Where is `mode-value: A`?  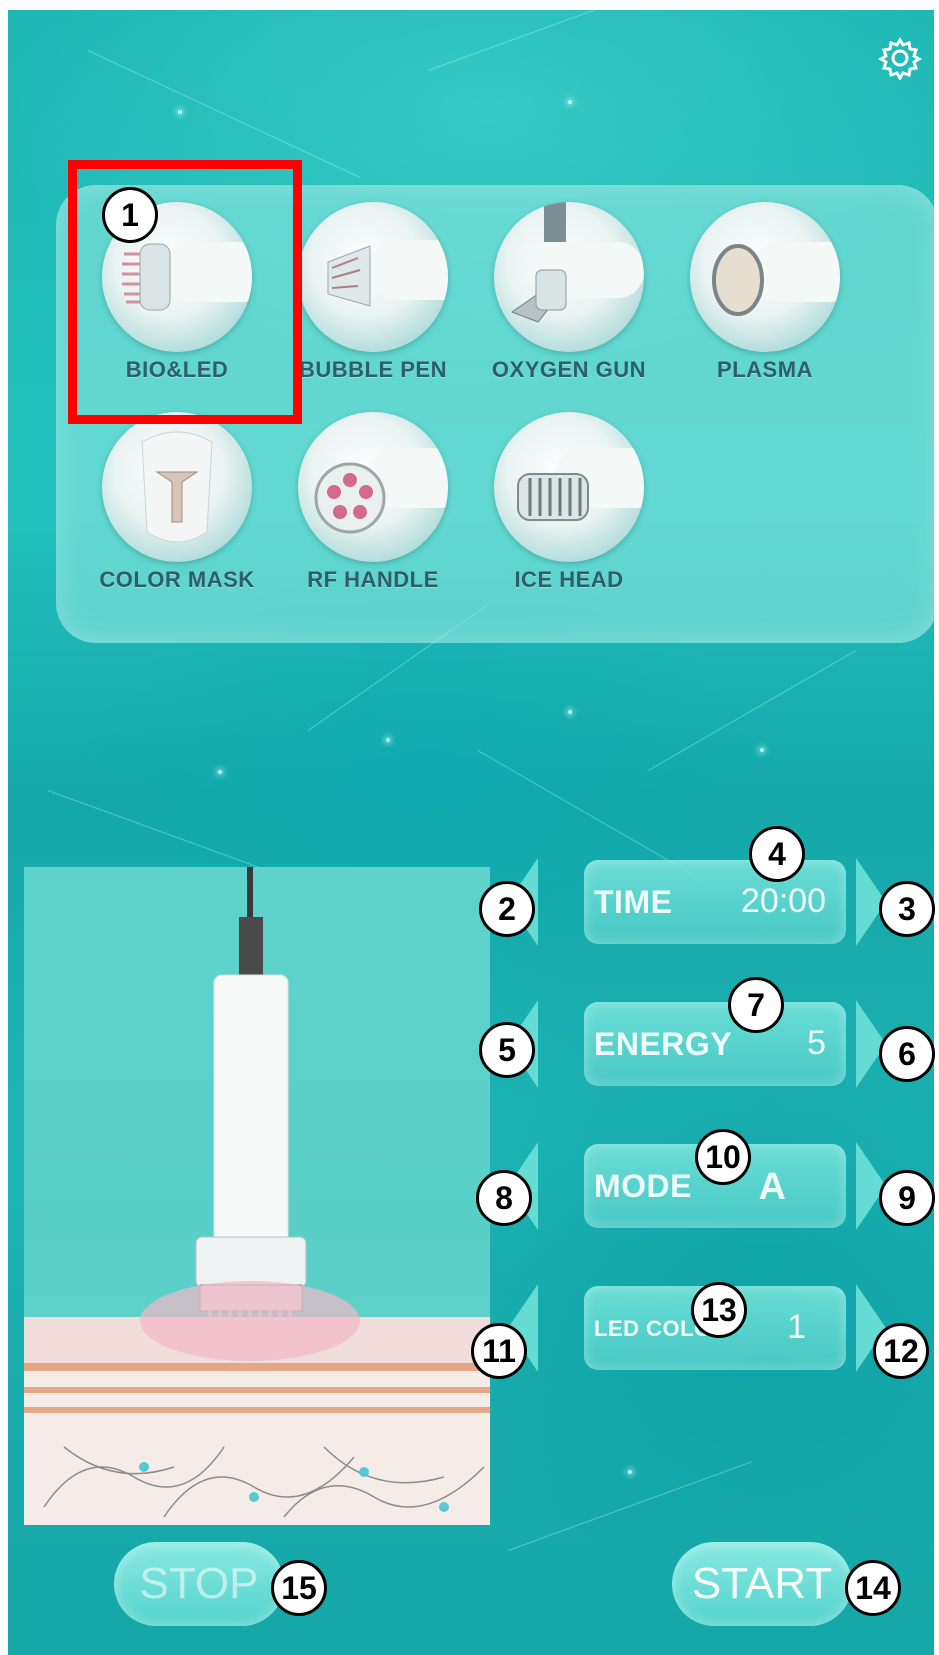 mode-value: A is located at coordinates (772, 1187).